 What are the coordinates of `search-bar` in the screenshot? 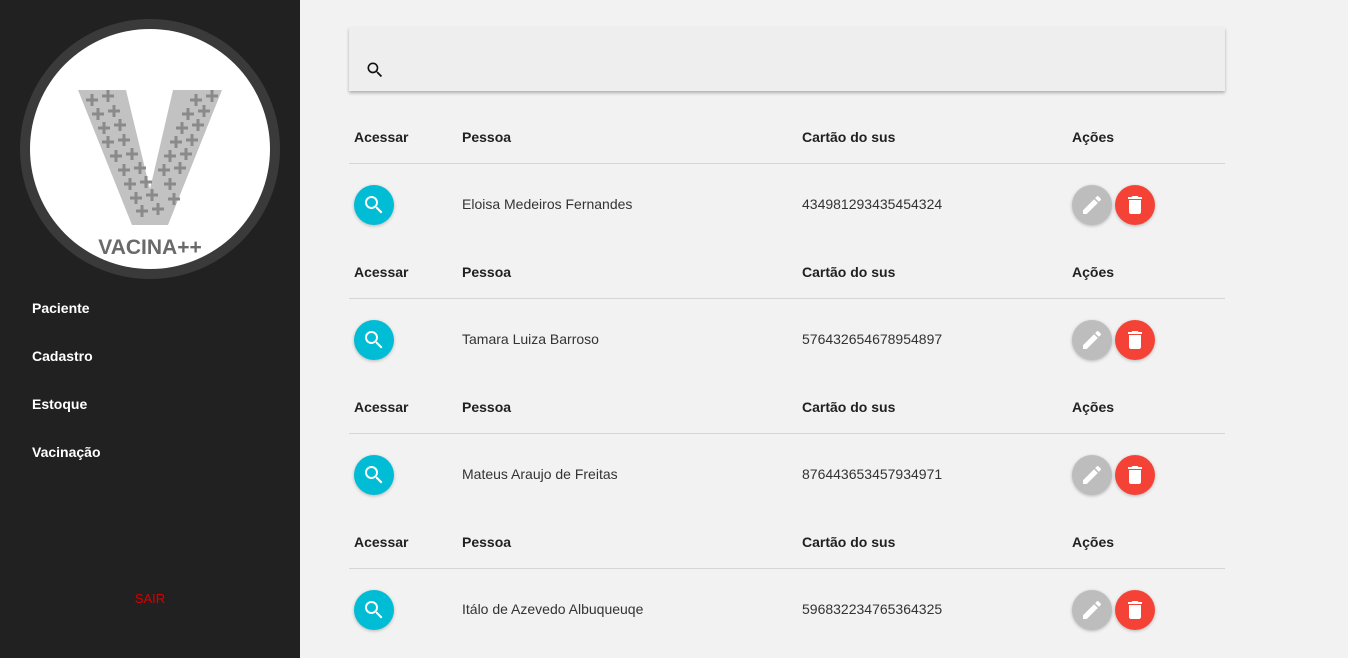 It's located at (787, 59).